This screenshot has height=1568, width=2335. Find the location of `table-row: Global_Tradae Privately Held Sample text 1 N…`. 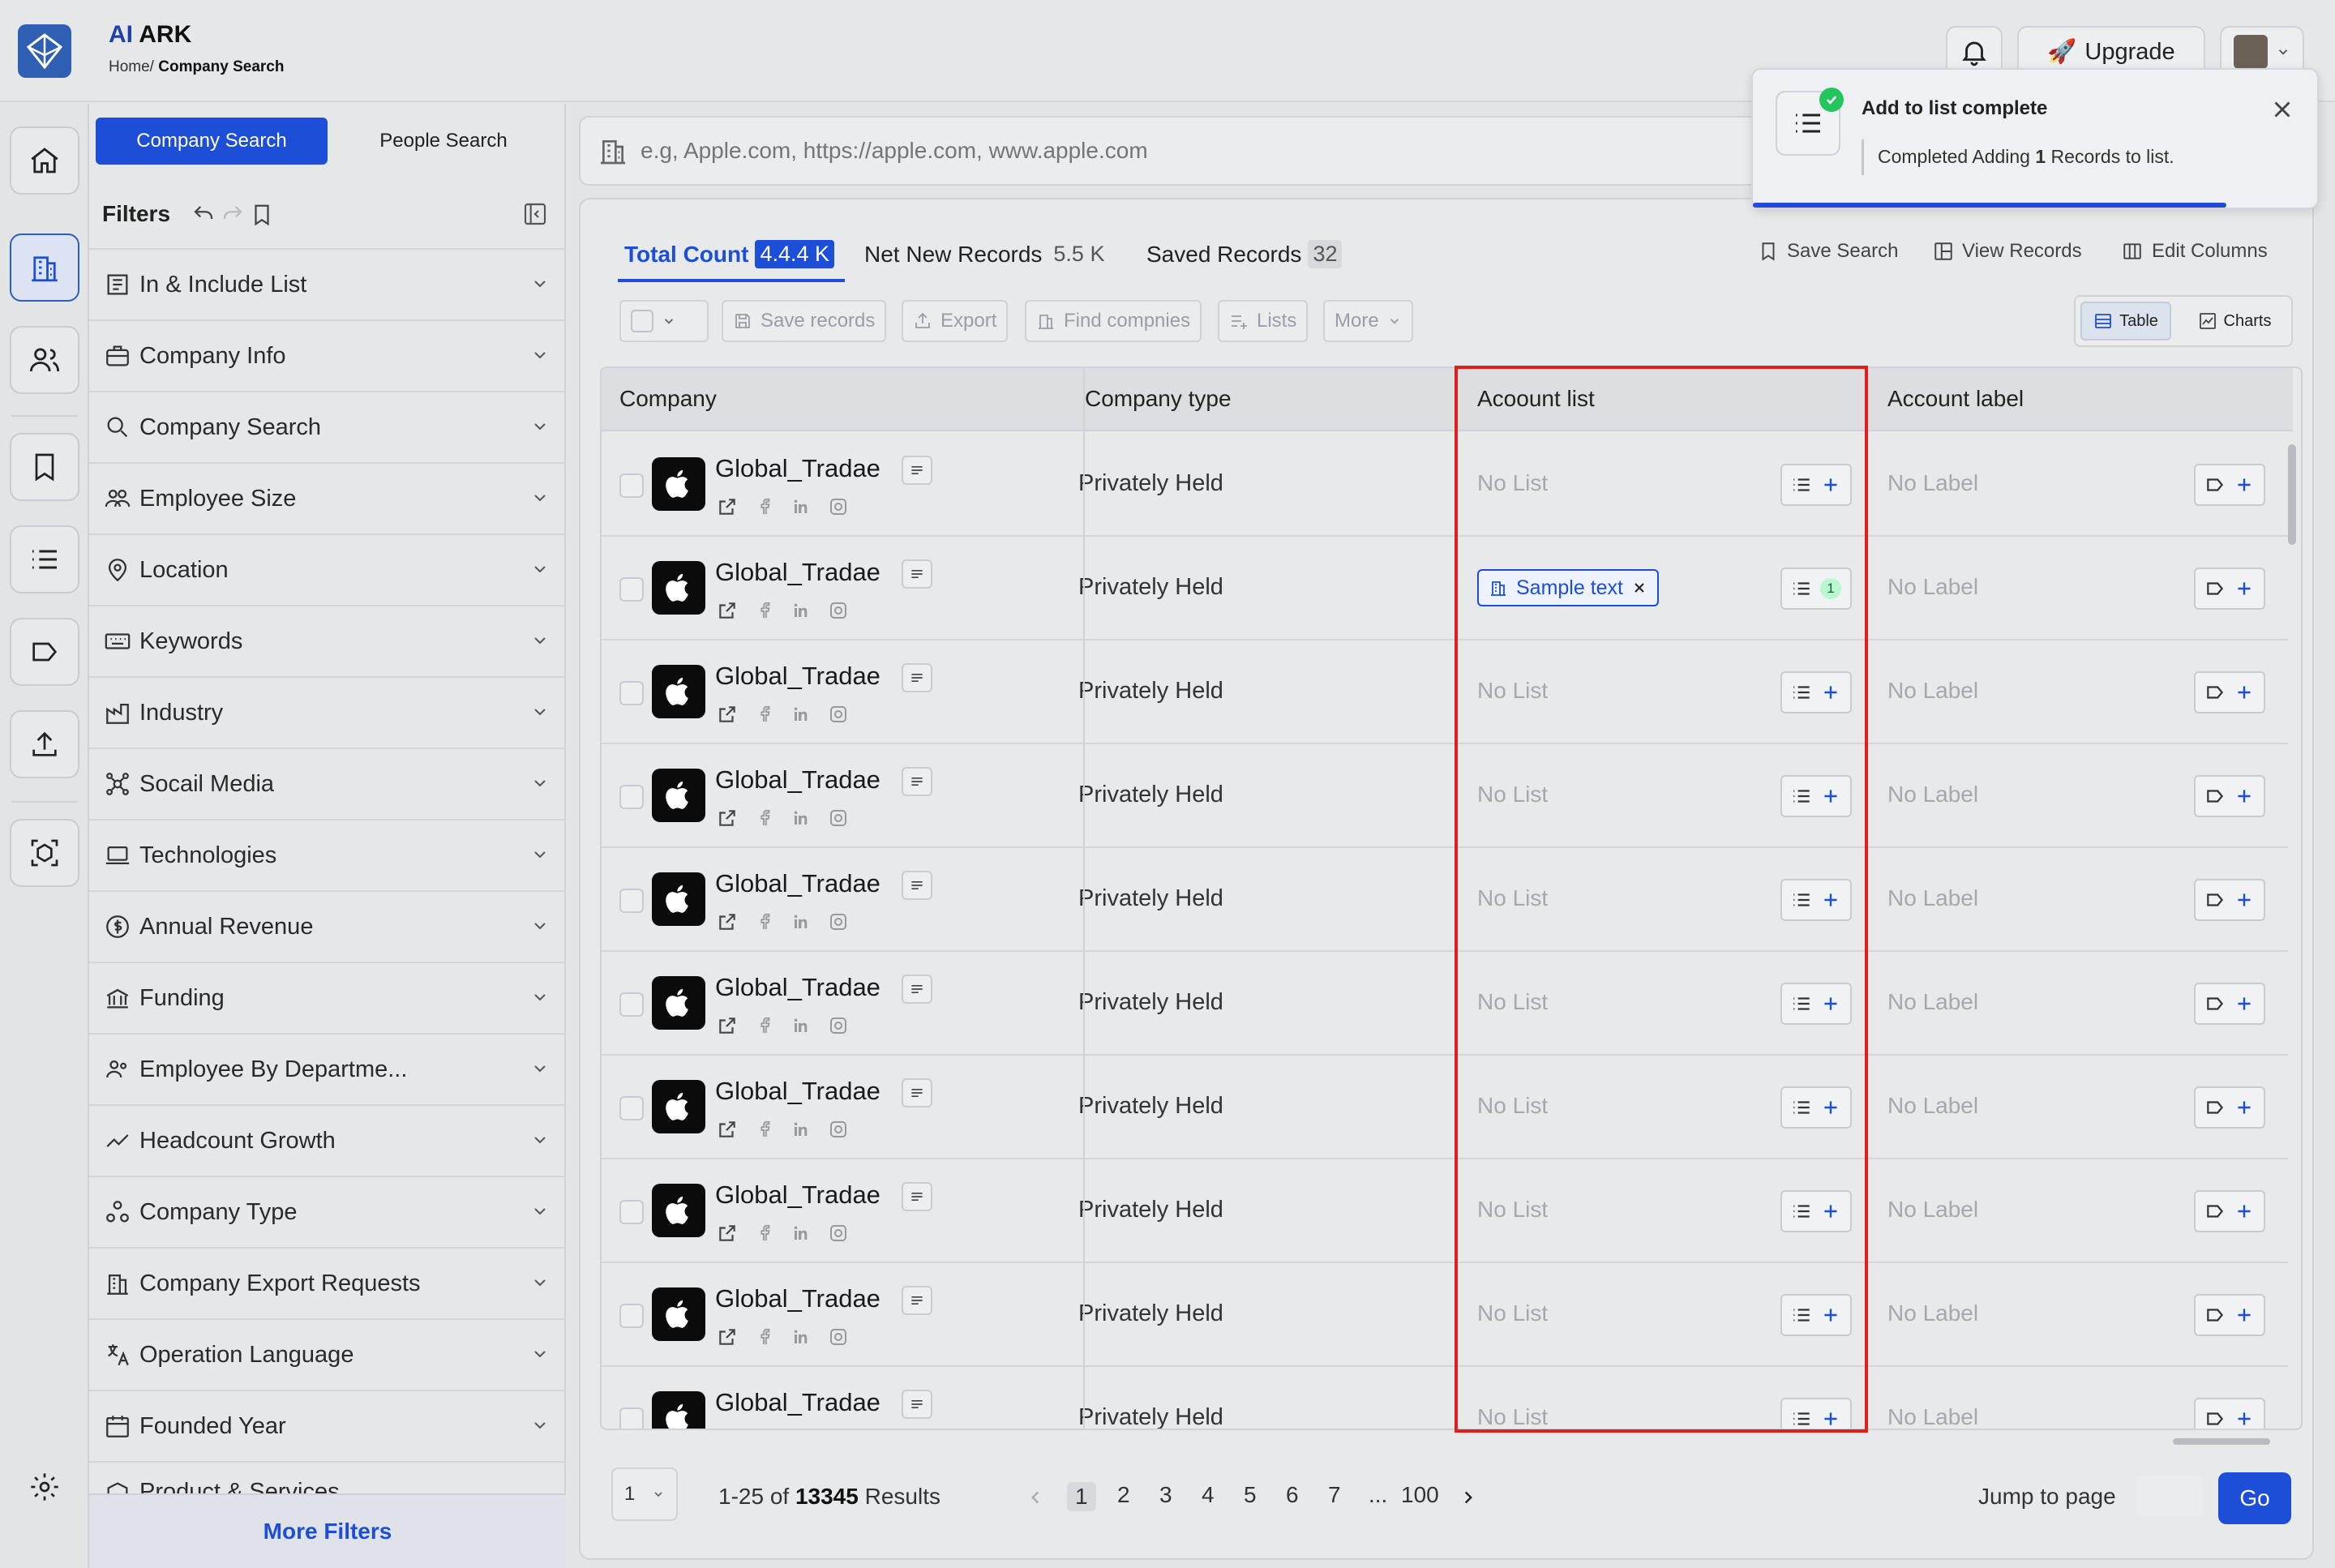

table-row: Global_Tradae Privately Held Sample text 1 N… is located at coordinates (1445, 588).